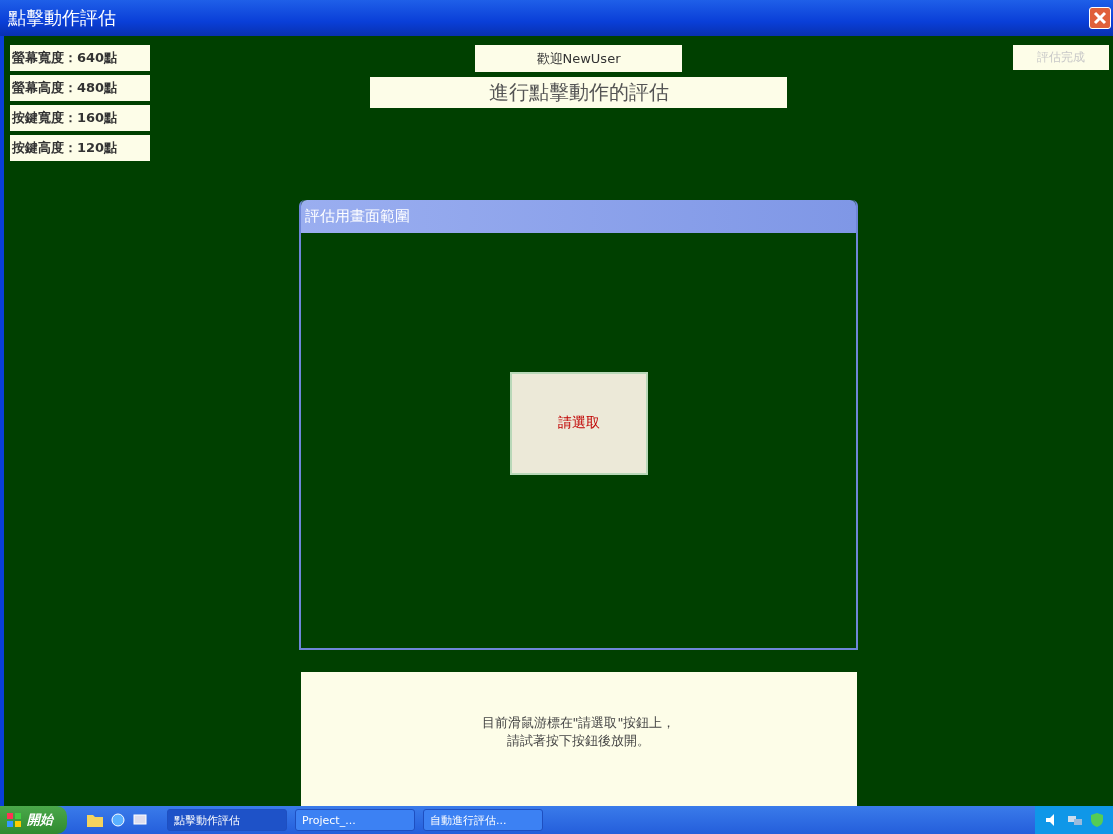 This screenshot has height=834, width=1113. I want to click on setting-label: 螢幕高度：480點, so click(80, 88).